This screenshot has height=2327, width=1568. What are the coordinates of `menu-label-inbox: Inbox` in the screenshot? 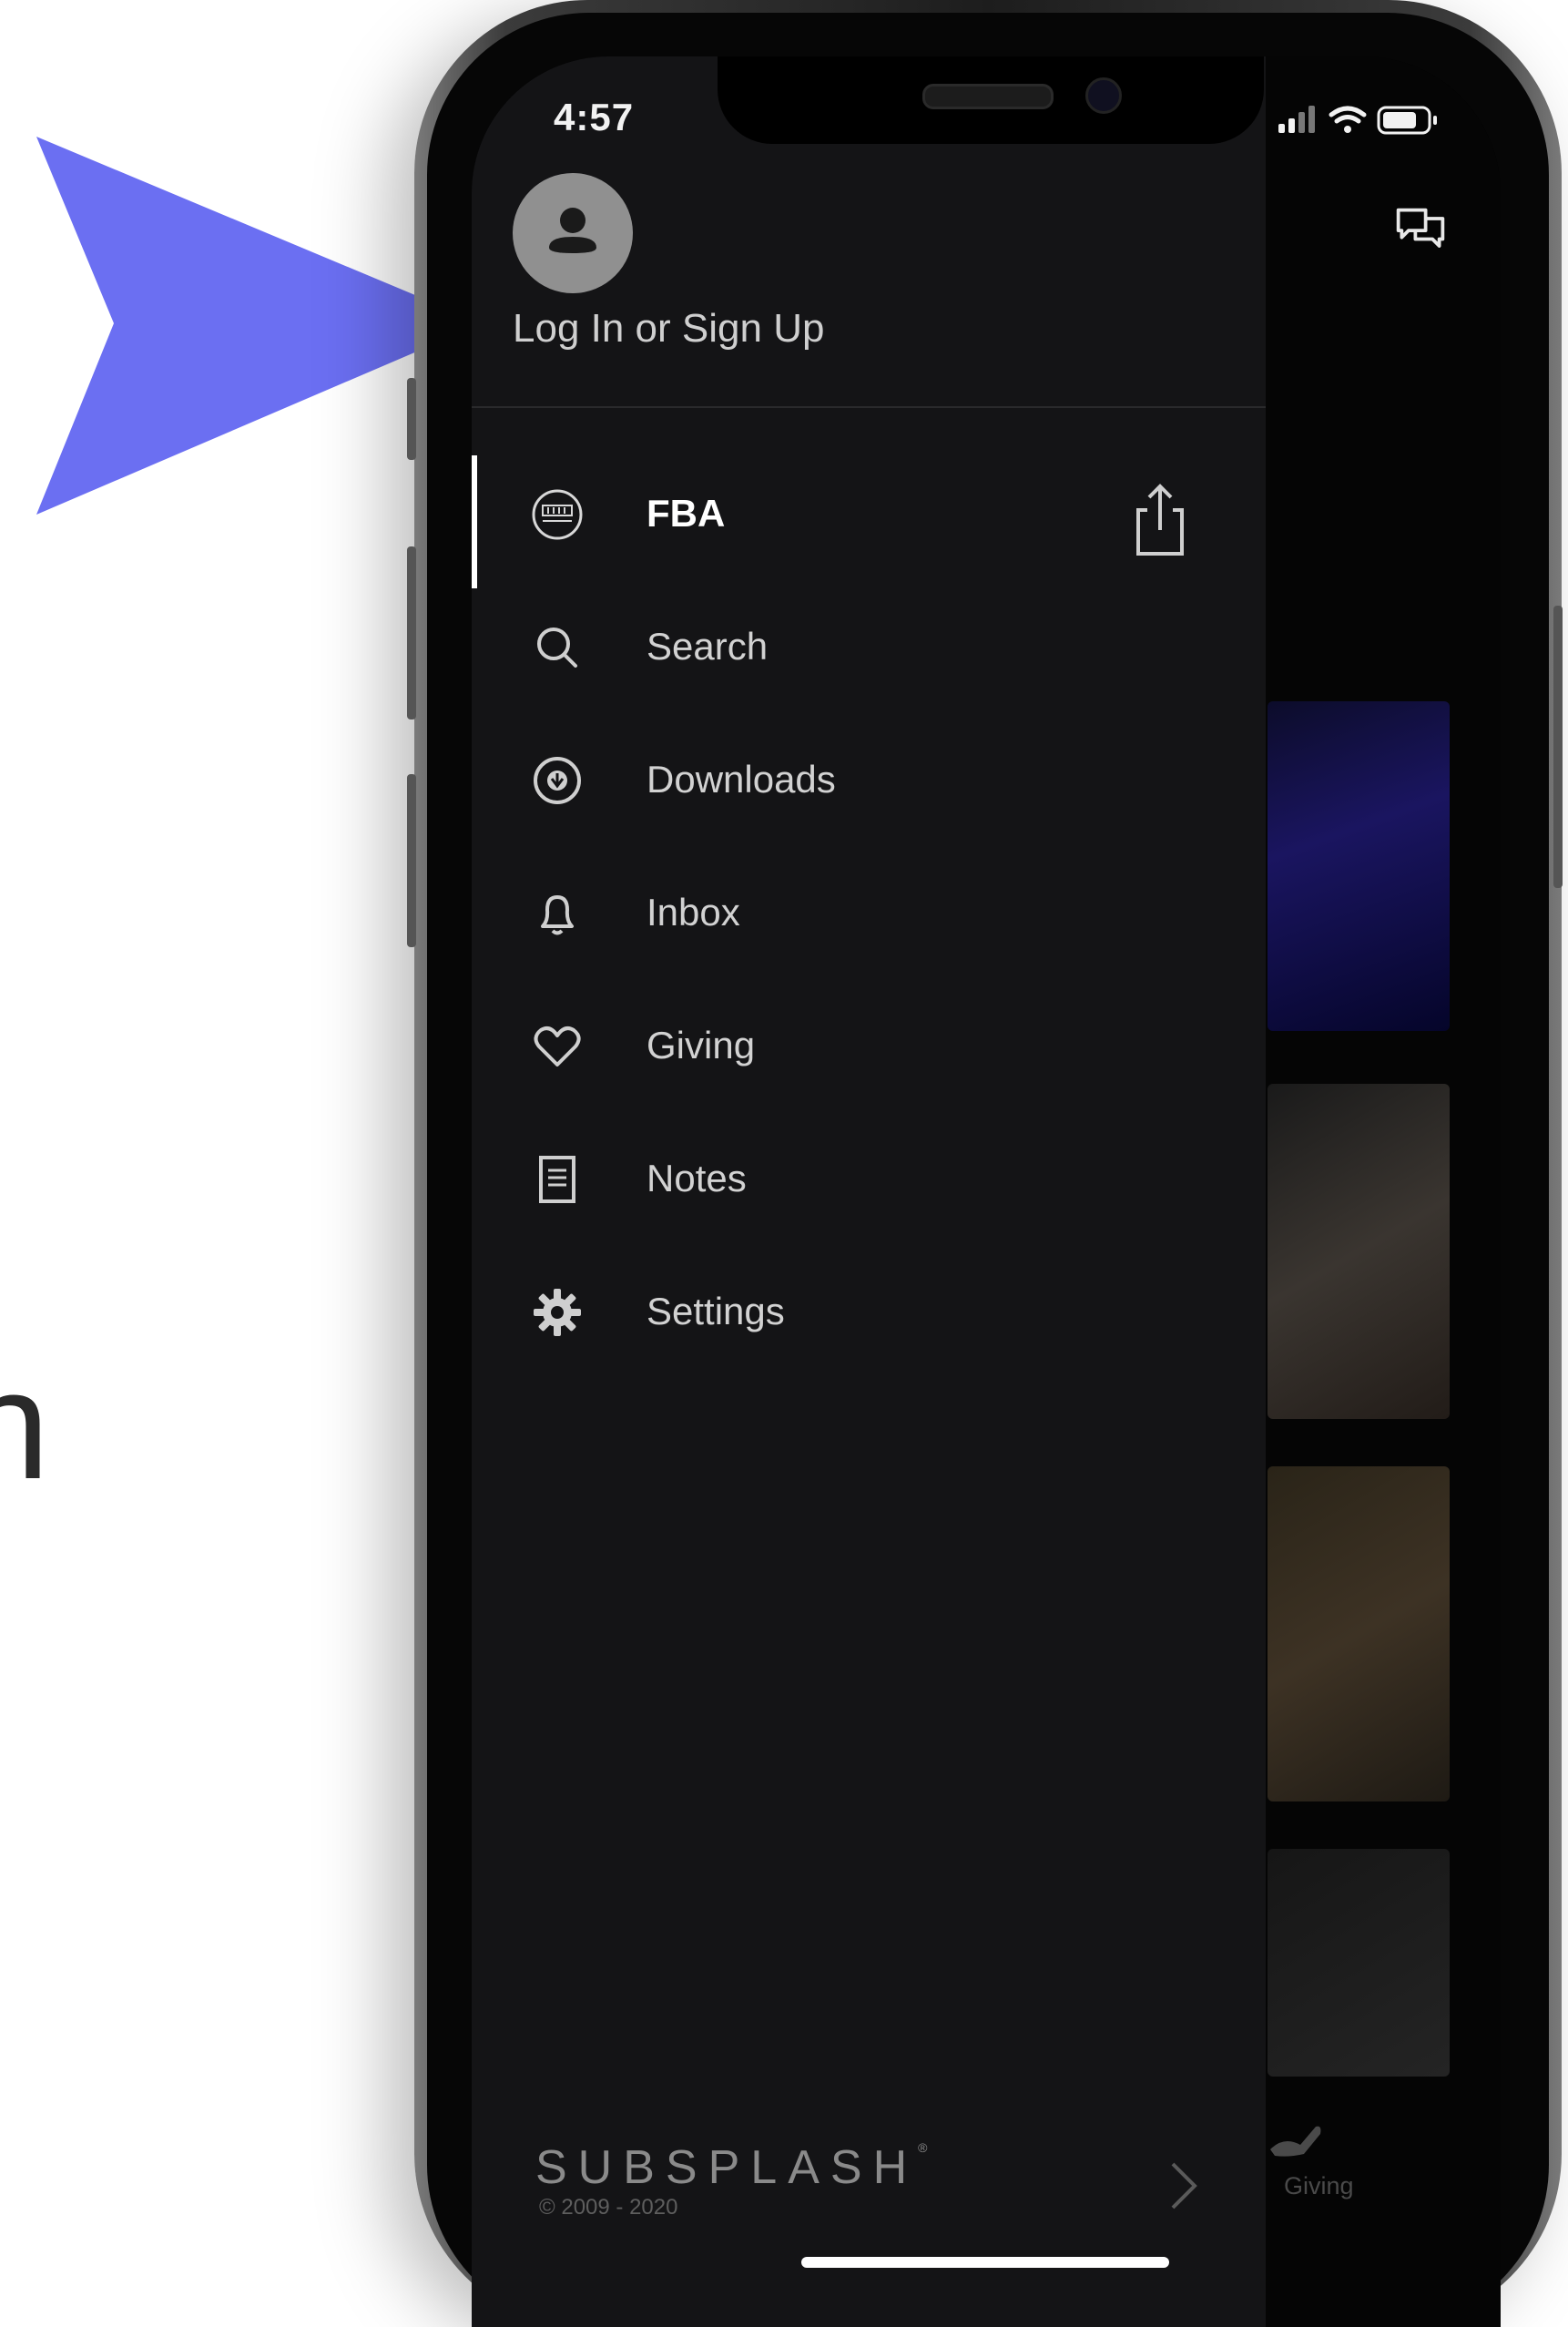 It's located at (693, 913).